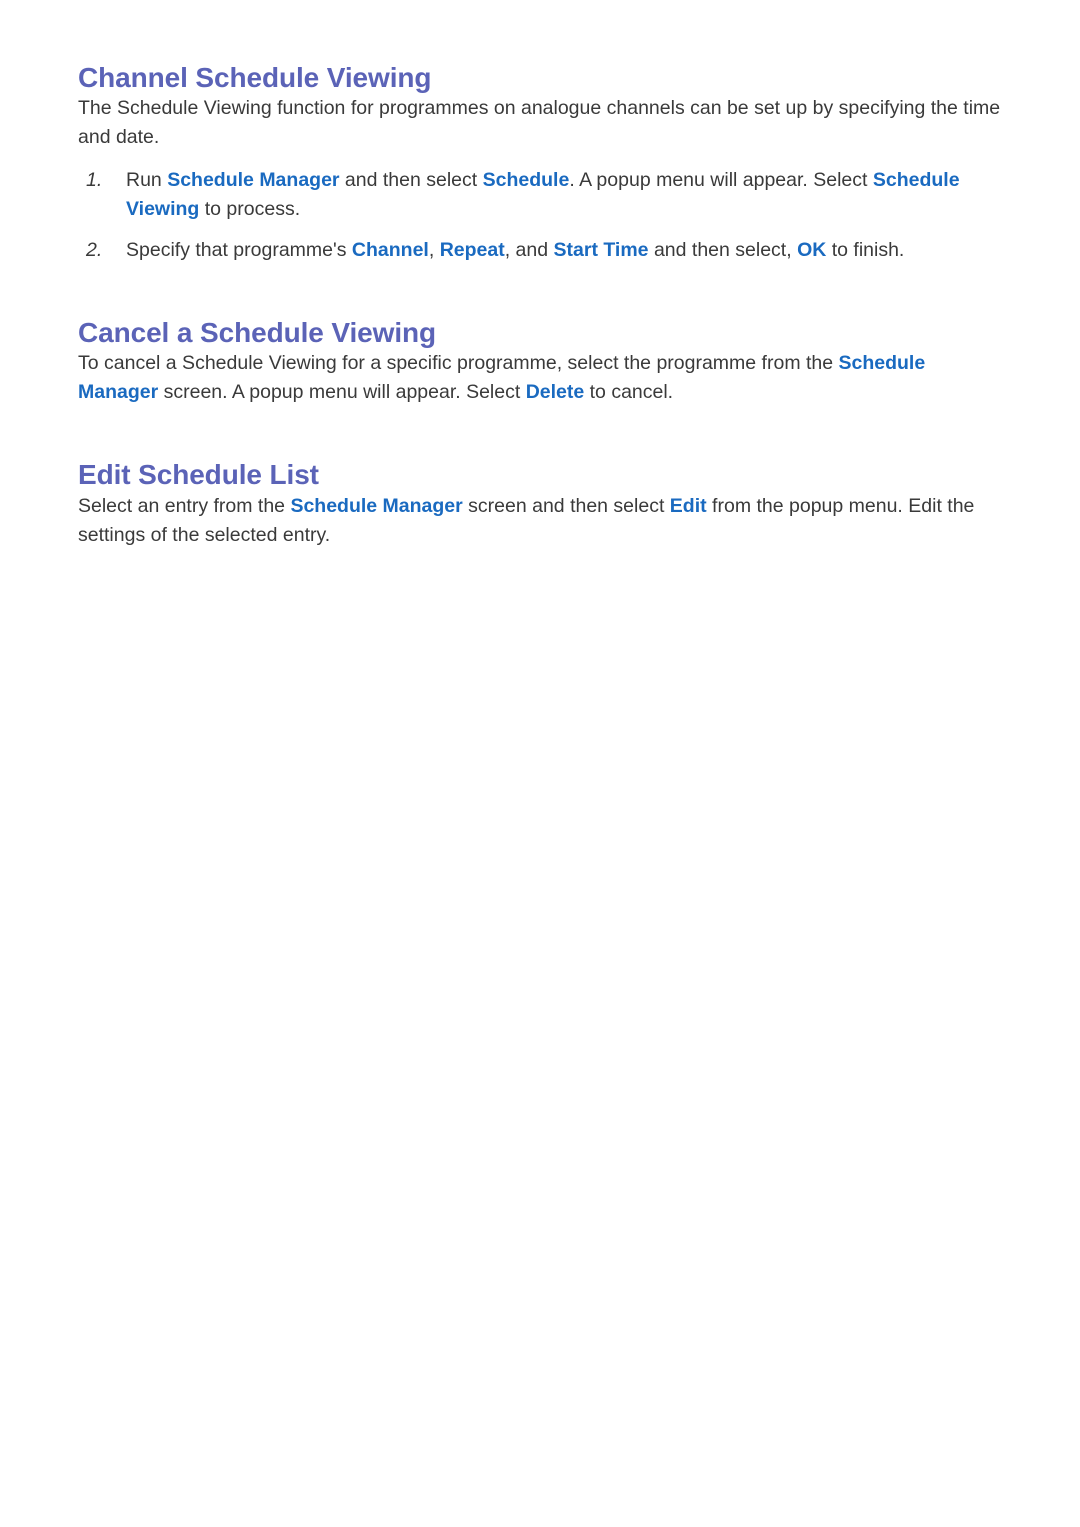 This screenshot has width=1080, height=1527. Describe the element at coordinates (257, 333) in the screenshot. I see `section-heading-cancel-a-schedule-viewing: Cancel a Schedule Viewing` at that location.